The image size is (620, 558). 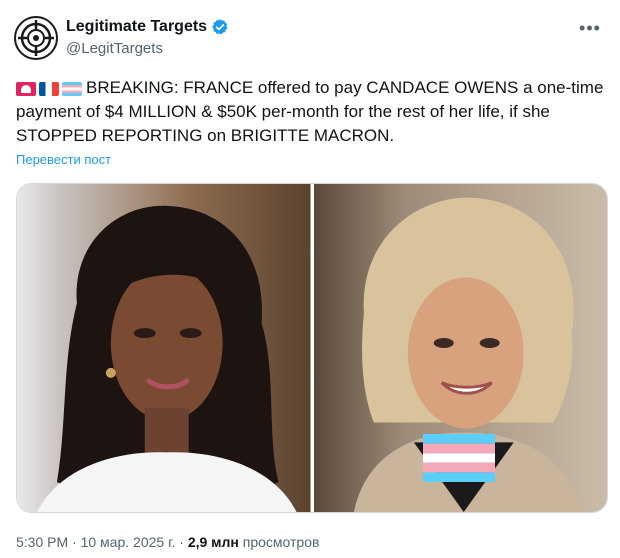 I want to click on more-options-icon: •••, so click(x=590, y=28).